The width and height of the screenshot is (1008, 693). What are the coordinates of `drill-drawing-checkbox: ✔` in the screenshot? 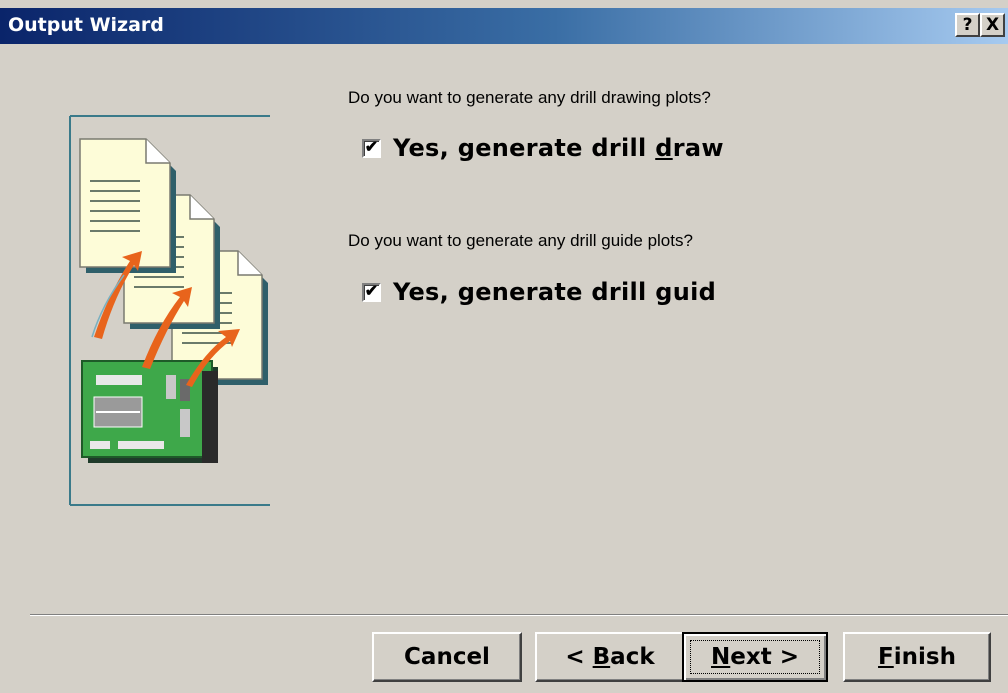 It's located at (371, 148).